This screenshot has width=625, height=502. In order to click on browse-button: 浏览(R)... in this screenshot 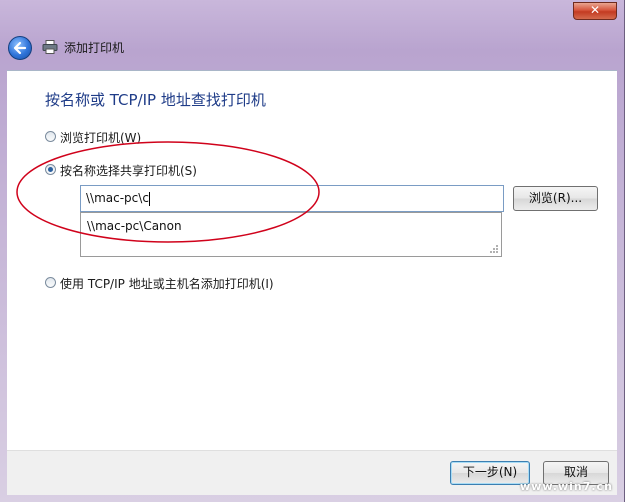, I will do `click(555, 198)`.